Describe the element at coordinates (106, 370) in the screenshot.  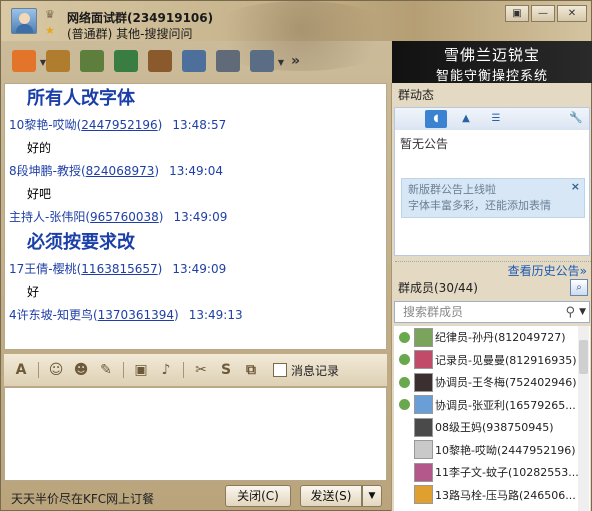
I see `doodle-icon: ✎` at that location.